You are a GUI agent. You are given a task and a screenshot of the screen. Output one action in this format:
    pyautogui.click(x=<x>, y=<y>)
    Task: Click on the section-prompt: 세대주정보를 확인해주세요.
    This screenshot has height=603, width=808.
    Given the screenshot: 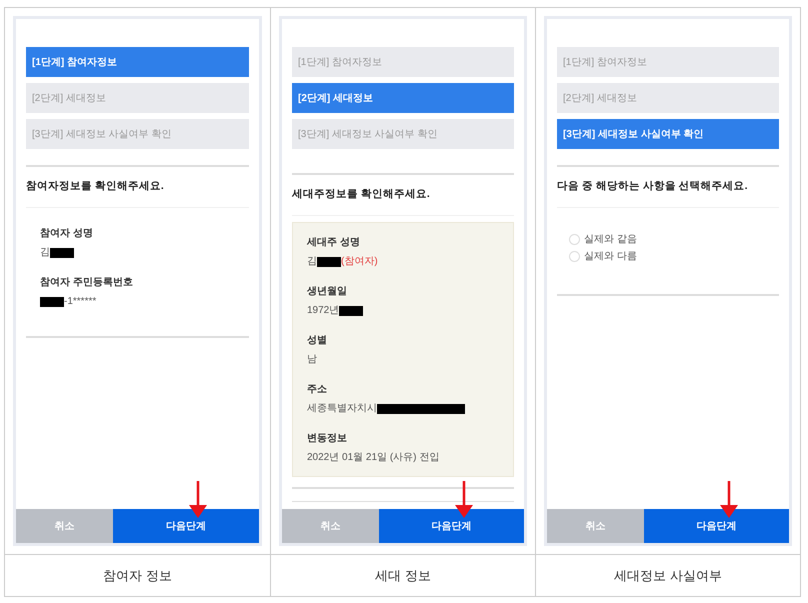 What is the action you would take?
    pyautogui.click(x=403, y=195)
    